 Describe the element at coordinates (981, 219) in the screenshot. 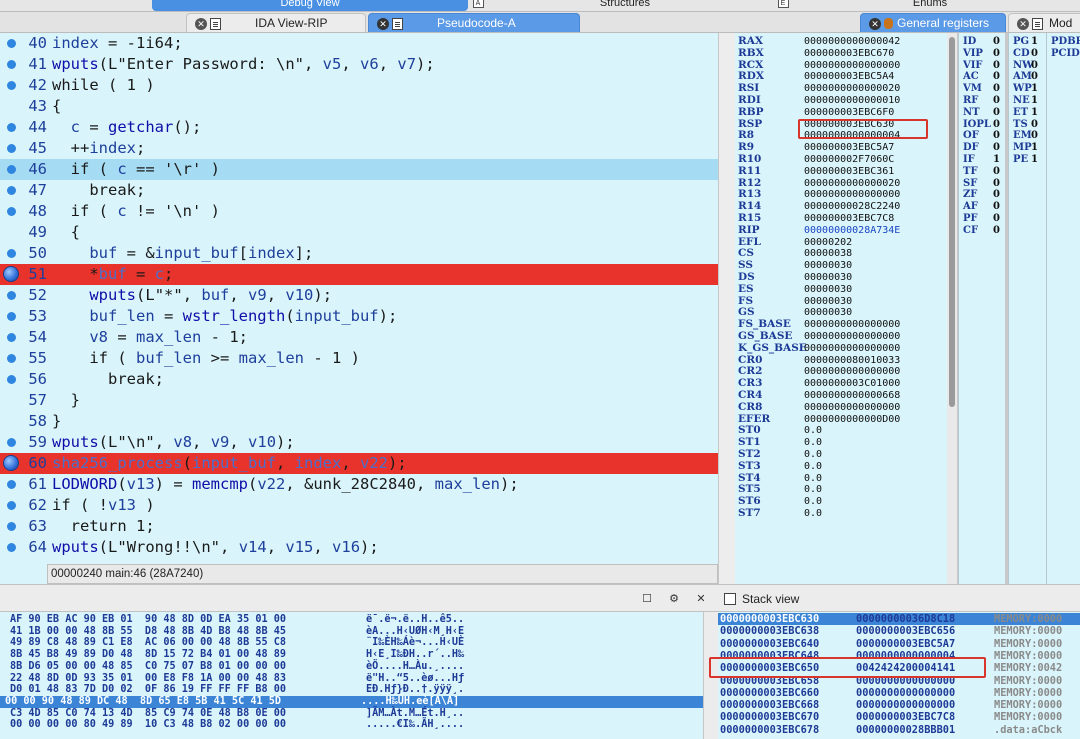

I see `flag-pf: PF 0` at that location.